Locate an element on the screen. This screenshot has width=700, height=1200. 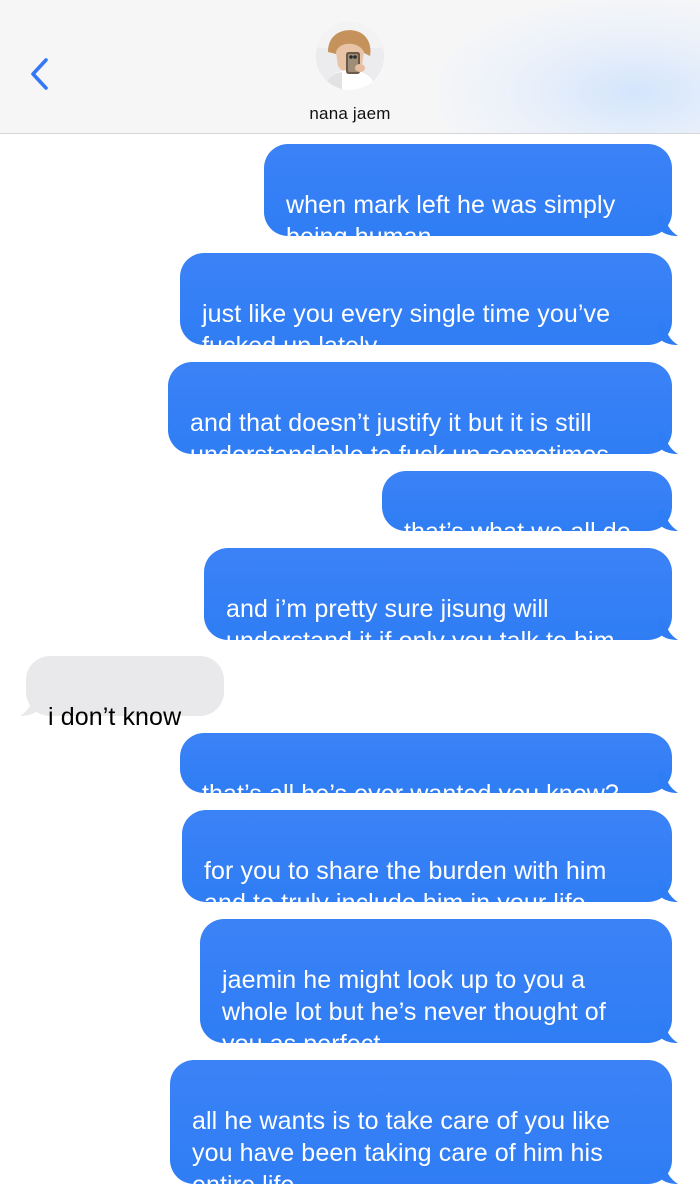
message-bubble-sent: when mark left he was simply being human is located at coordinates (471, 197).